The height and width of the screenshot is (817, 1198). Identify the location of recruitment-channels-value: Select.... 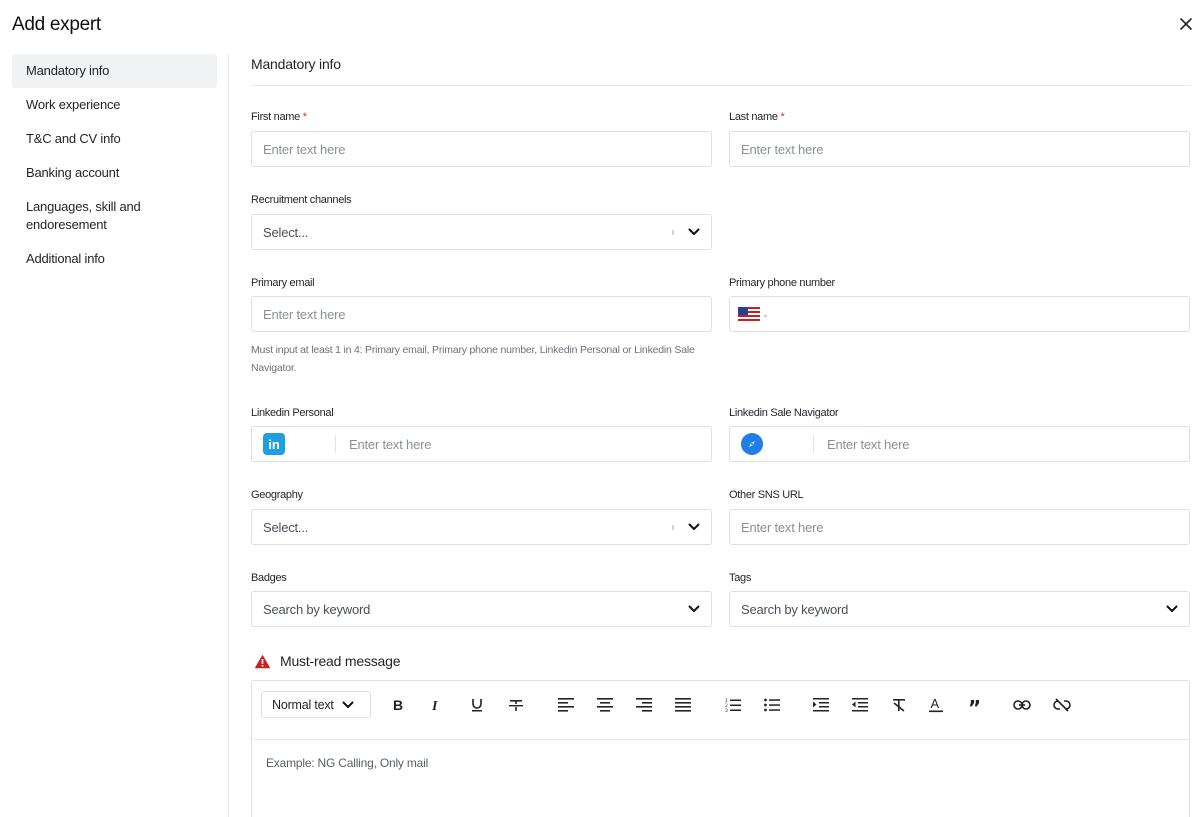
(286, 232).